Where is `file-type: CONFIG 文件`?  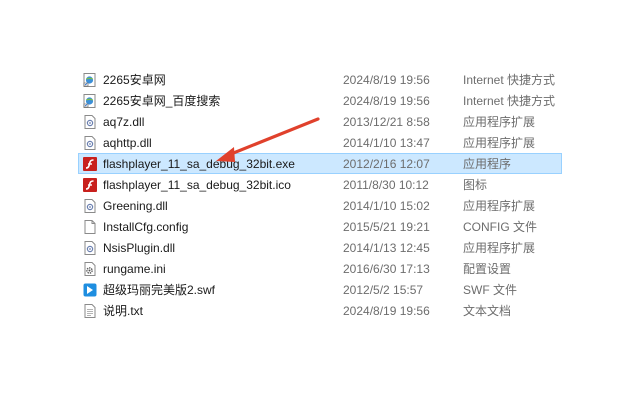 file-type: CONFIG 文件 is located at coordinates (500, 227).